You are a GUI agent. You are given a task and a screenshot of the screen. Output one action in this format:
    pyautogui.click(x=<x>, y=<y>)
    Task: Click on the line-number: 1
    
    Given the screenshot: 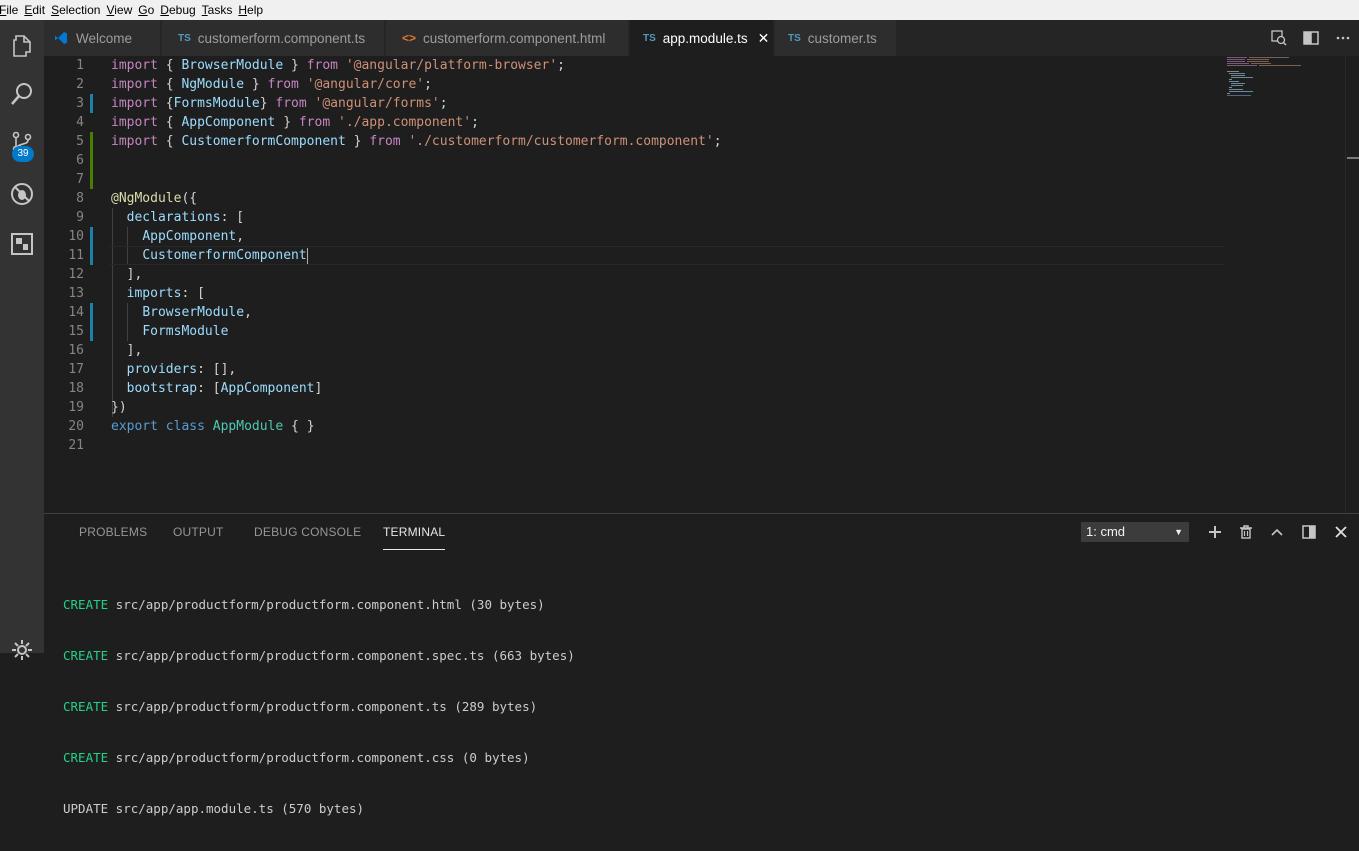 What is the action you would take?
    pyautogui.click(x=80, y=65)
    